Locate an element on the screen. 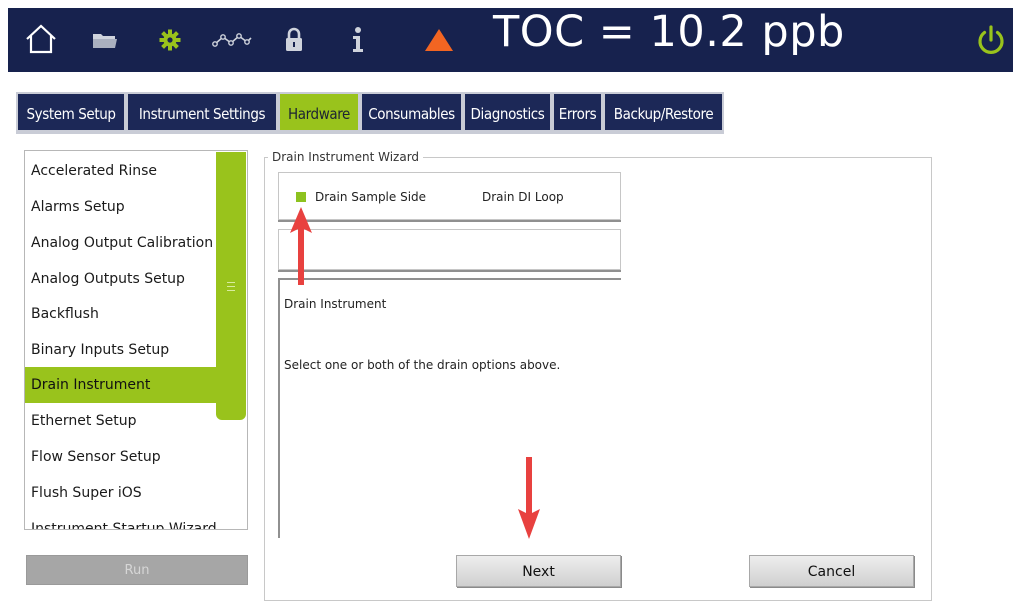 The height and width of the screenshot is (616, 1013). gear-icon is located at coordinates (170, 40).